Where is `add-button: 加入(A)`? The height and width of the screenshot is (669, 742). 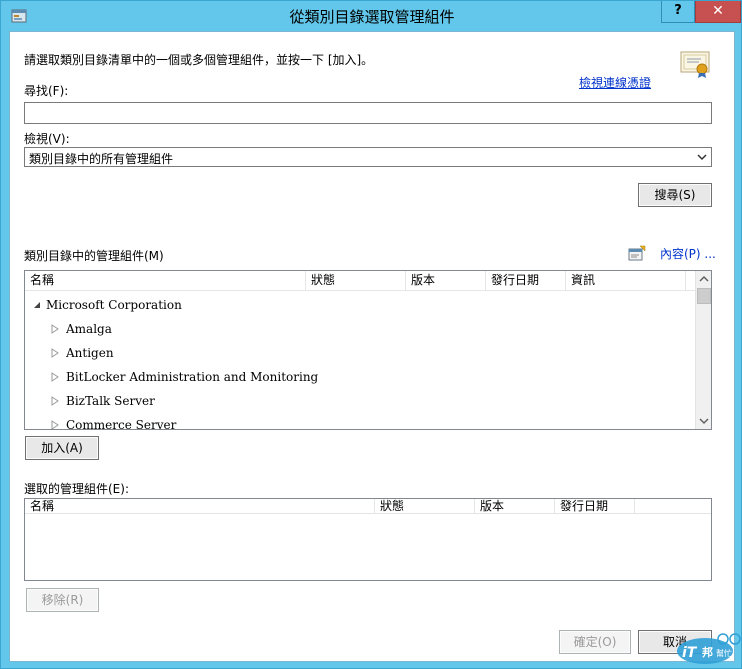
add-button: 加入(A) is located at coordinates (62, 448).